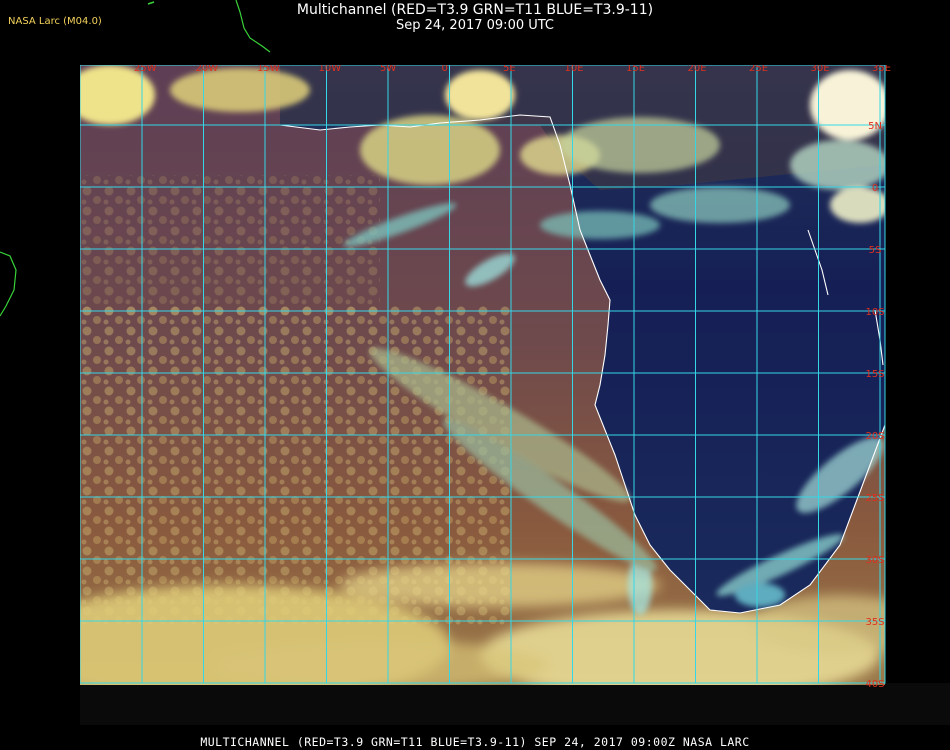 This screenshot has height=750, width=950. Describe the element at coordinates (874, 498) in the screenshot. I see `lat-label: 25S` at that location.